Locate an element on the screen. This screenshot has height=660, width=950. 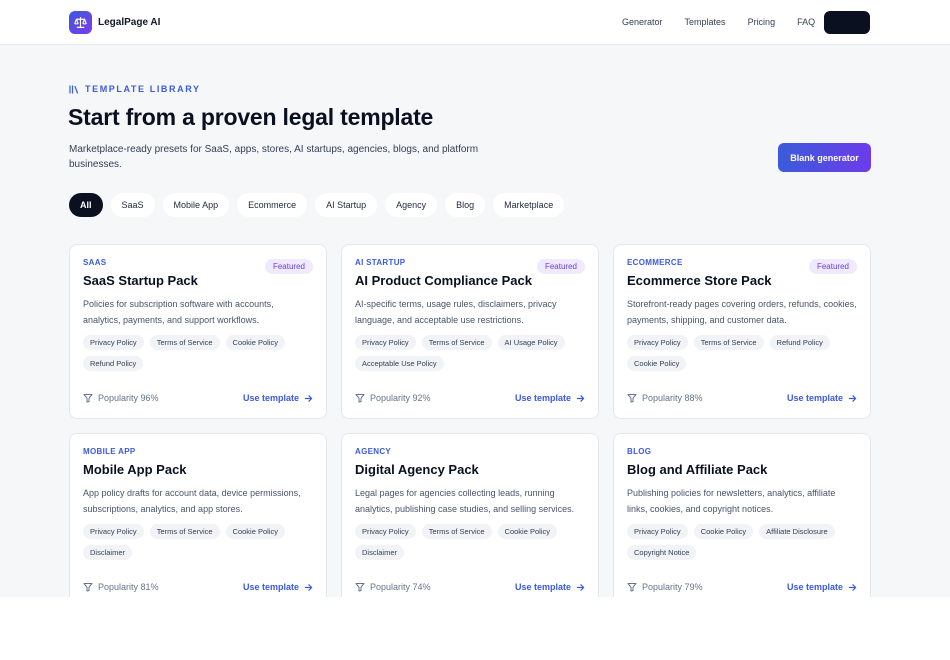
popularity-text: Popularity 79% is located at coordinates (672, 587).